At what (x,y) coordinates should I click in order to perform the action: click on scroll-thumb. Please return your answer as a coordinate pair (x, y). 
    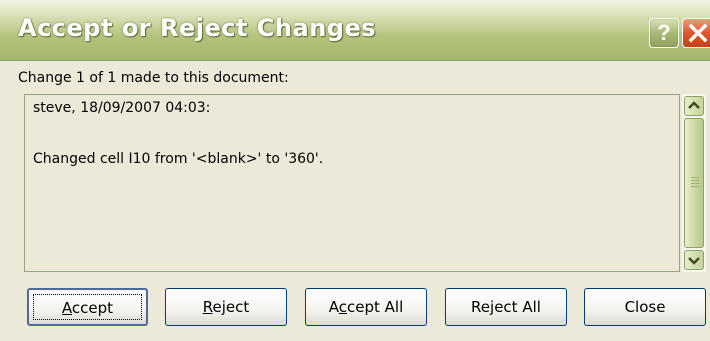
    Looking at the image, I should click on (694, 183).